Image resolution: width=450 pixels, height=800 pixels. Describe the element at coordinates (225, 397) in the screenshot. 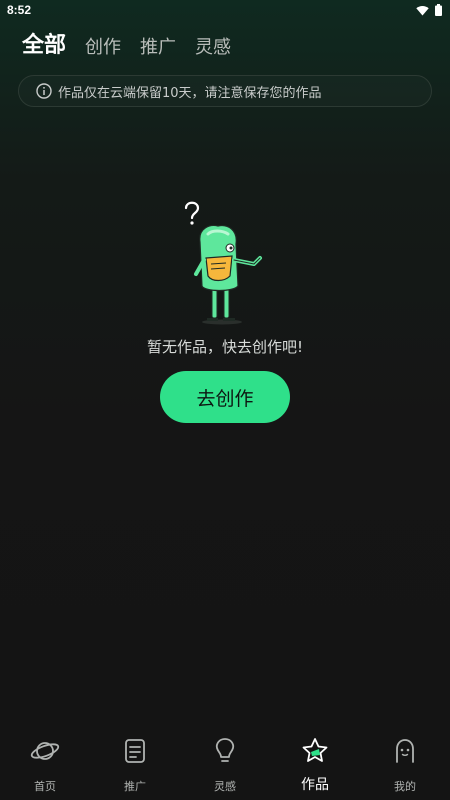

I see `go-create-button: 去创作` at that location.